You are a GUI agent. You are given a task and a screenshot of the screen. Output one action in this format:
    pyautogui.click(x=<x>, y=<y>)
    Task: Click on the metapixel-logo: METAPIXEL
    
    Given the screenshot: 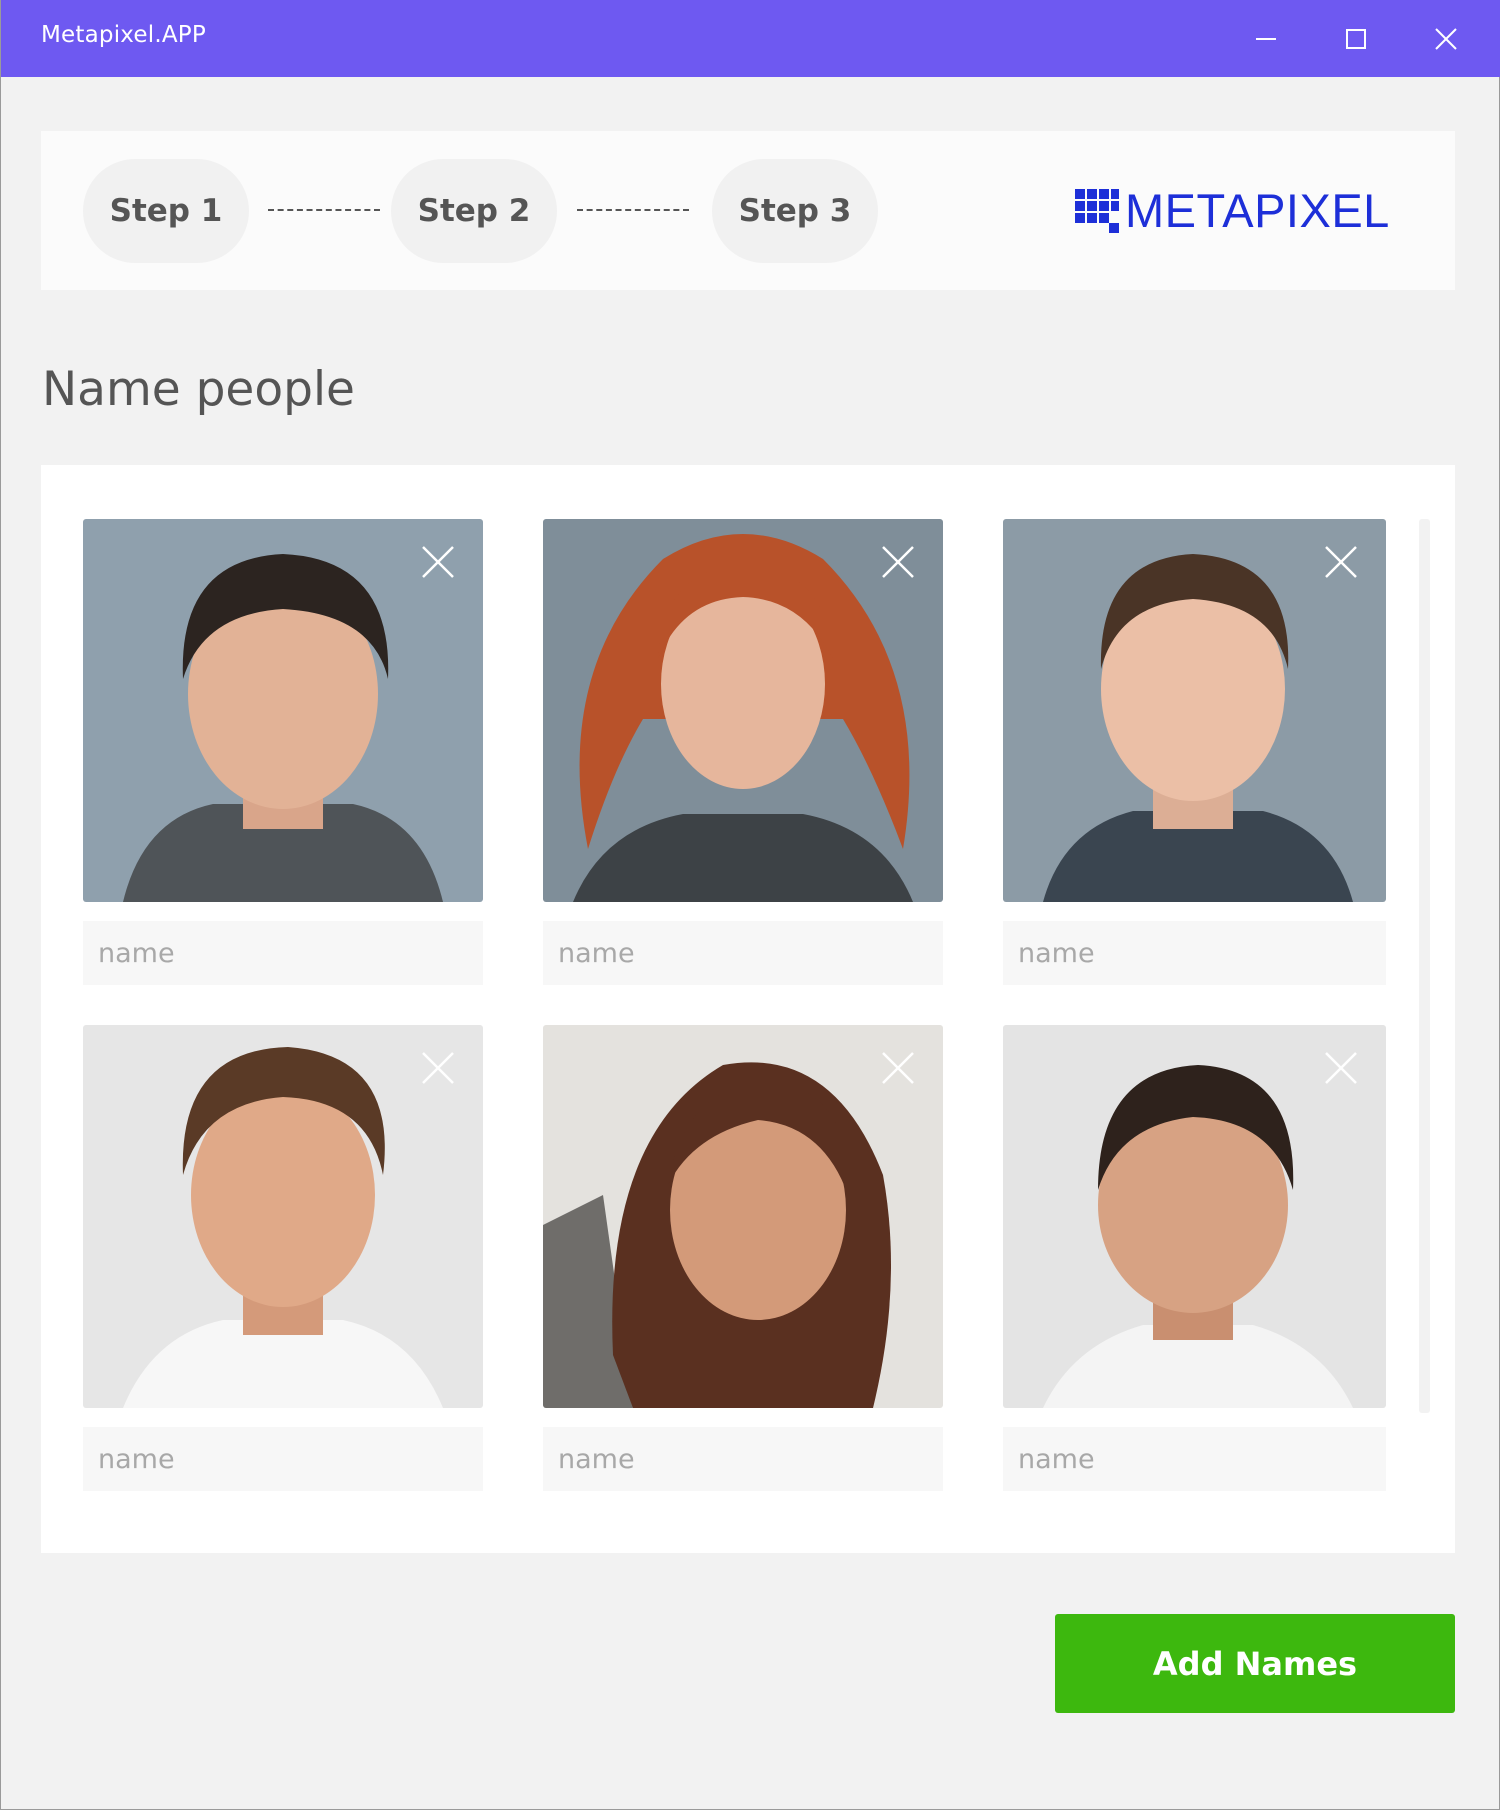 What is the action you would take?
    pyautogui.click(x=1232, y=210)
    